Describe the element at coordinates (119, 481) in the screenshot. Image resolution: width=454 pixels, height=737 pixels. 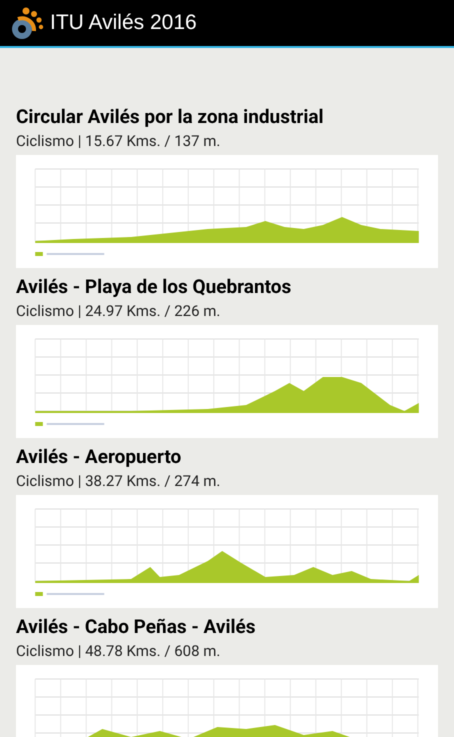
I see `route-details: Ciclismo | 38.27 Kms. / 274 m.` at that location.